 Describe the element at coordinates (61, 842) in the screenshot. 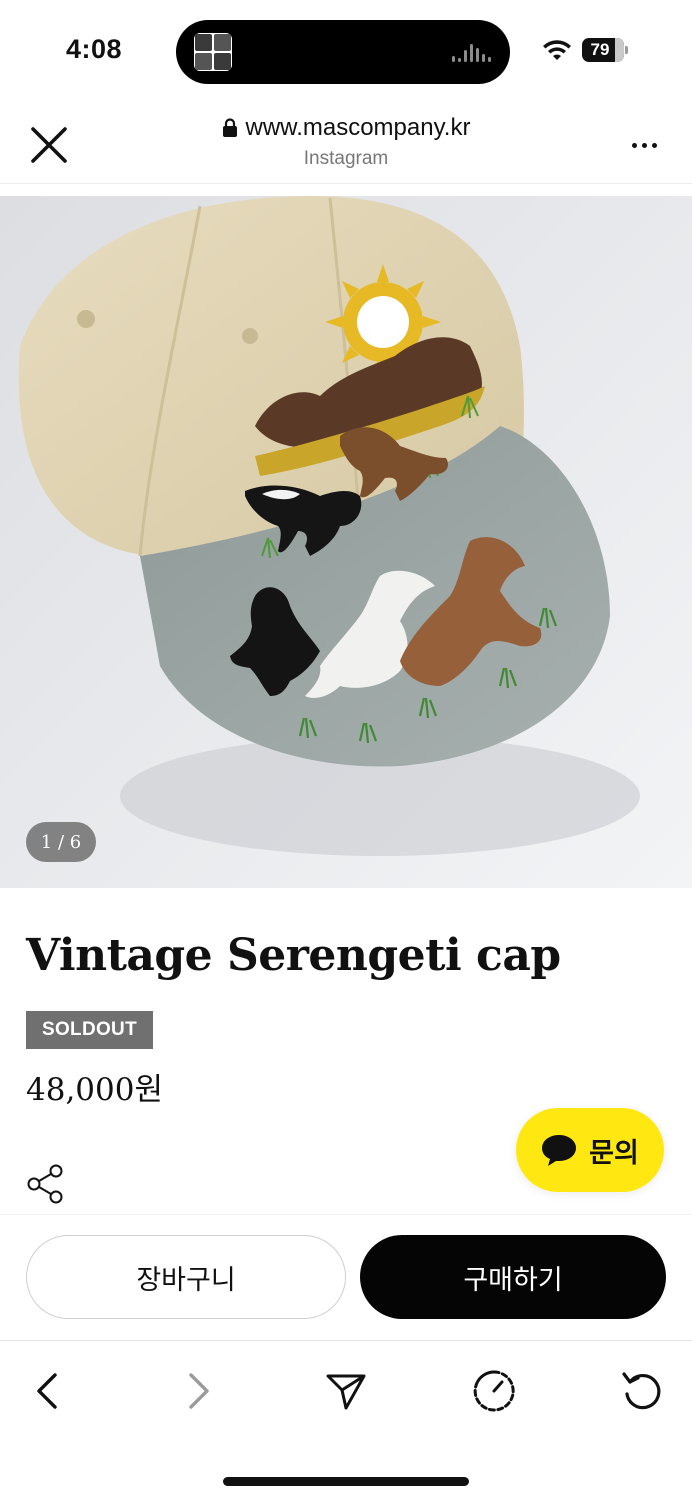

I see `image-counter: 1 / 6` at that location.